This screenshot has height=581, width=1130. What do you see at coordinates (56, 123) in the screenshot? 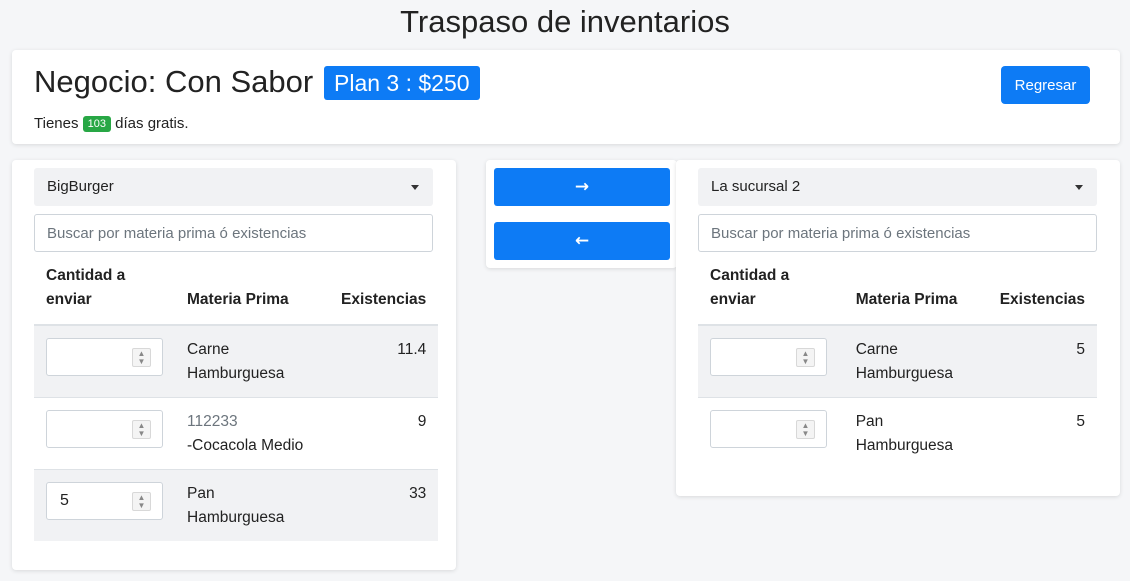
I see `free-days-prefix: Tienes` at bounding box center [56, 123].